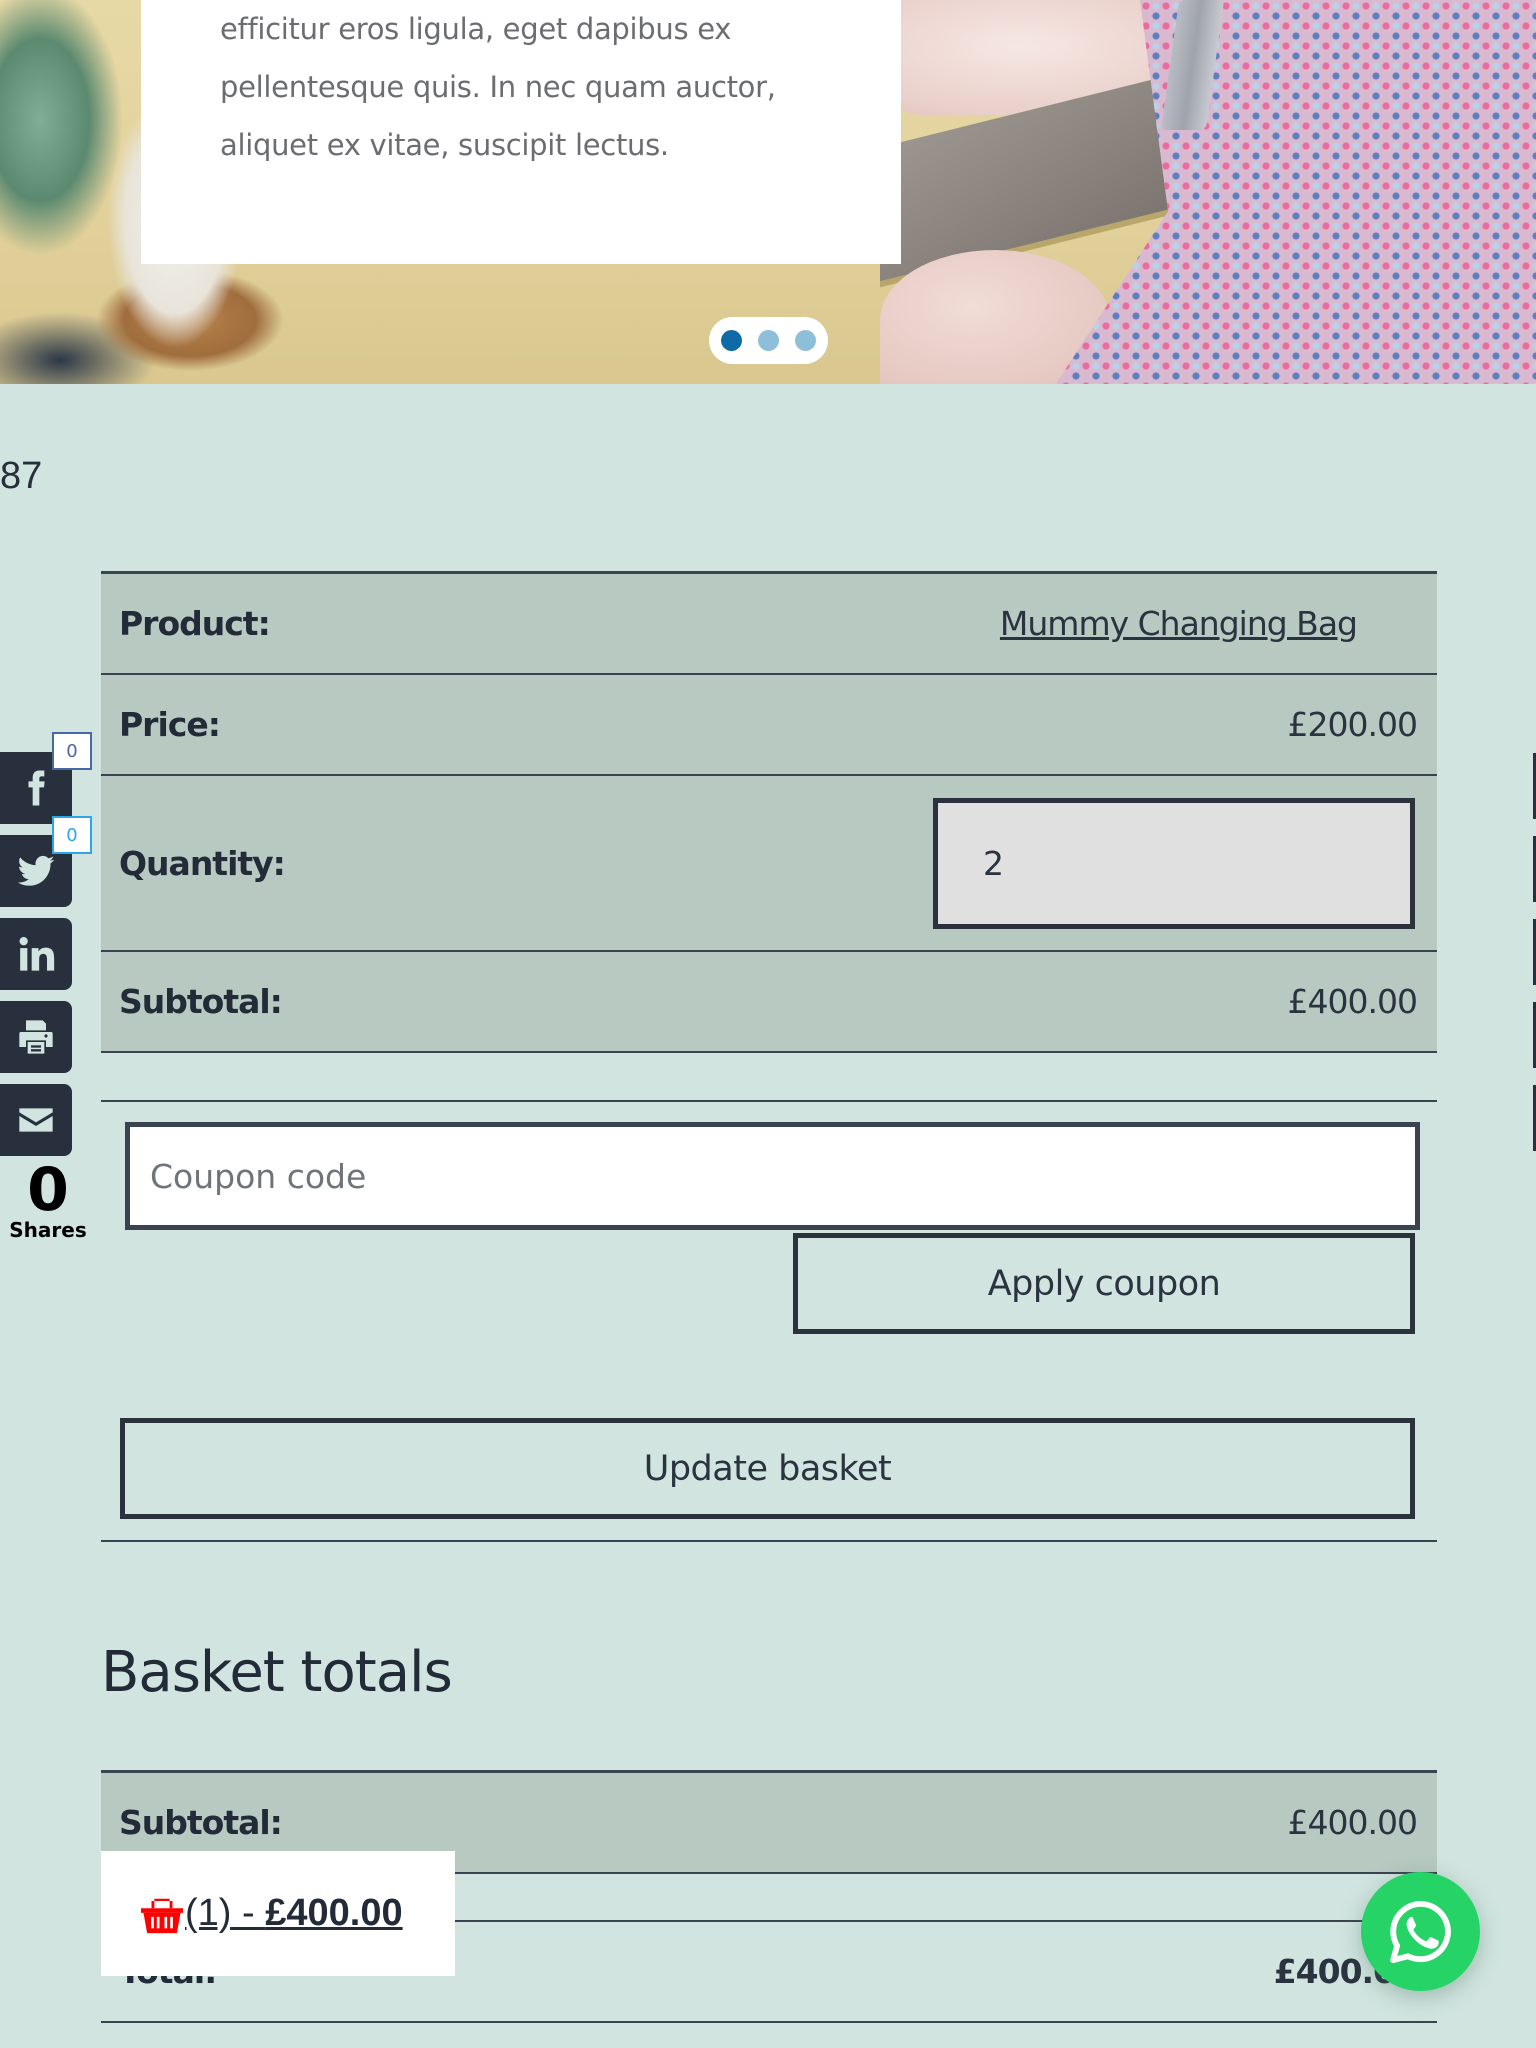 The width and height of the screenshot is (1536, 2048). What do you see at coordinates (769, 1002) in the screenshot?
I see `cart-row-subtotal: Subtotal: £400.00` at bounding box center [769, 1002].